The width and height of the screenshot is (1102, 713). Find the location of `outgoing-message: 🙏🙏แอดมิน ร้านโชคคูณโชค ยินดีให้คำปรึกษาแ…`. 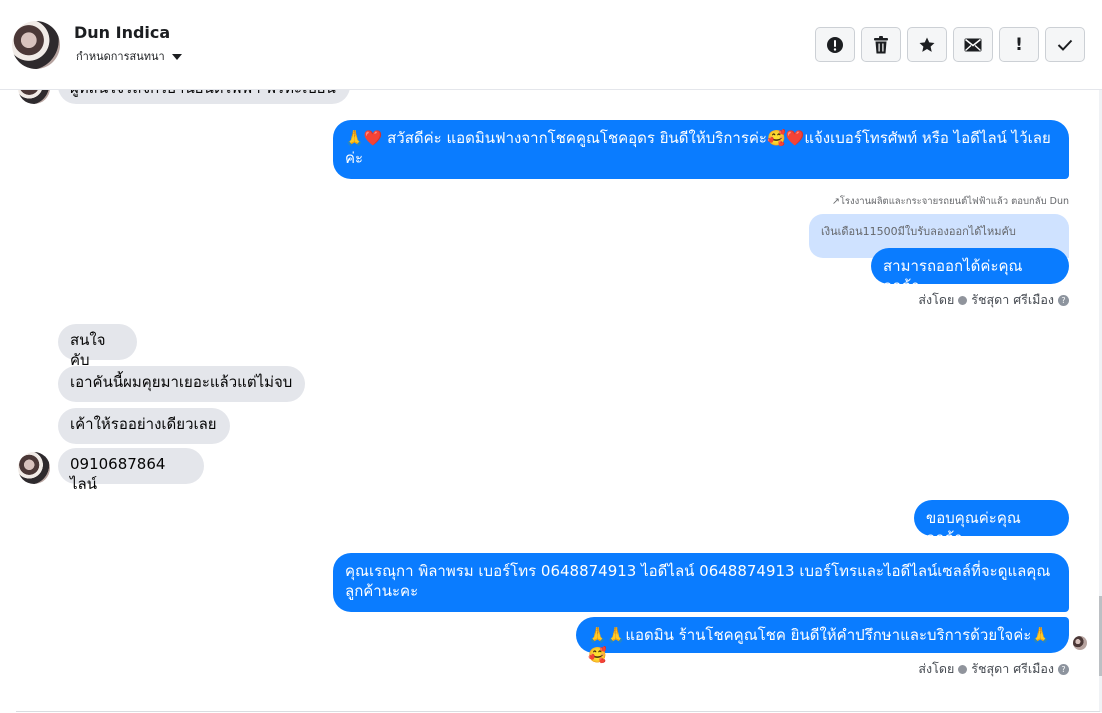

outgoing-message: 🙏🙏แอดมิน ร้านโชคคูณโชค ยินดีให้คำปรึกษาแ… is located at coordinates (822, 640).